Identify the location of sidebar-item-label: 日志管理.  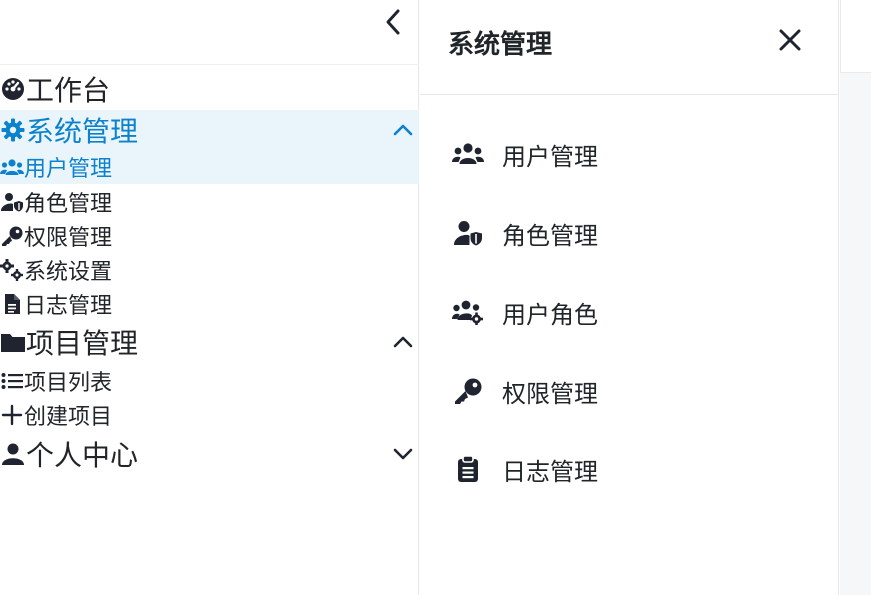
(68, 306).